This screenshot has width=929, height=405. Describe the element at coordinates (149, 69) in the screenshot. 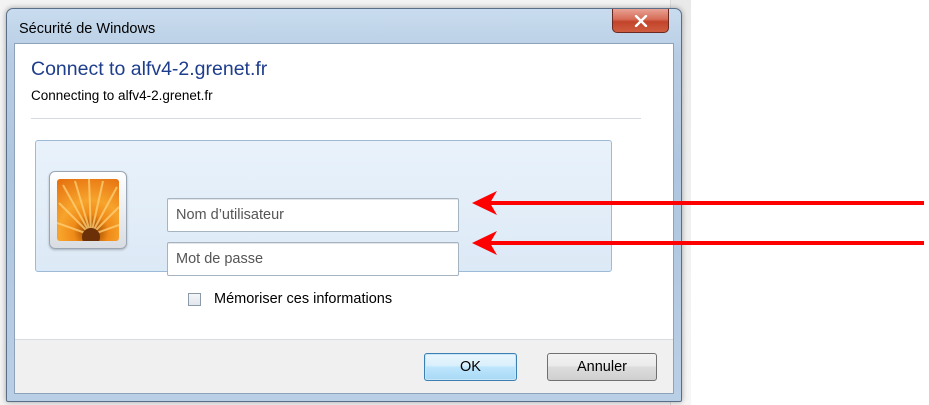

I see `dialog-heading: Connect to alfv4-2.grenet.fr` at that location.